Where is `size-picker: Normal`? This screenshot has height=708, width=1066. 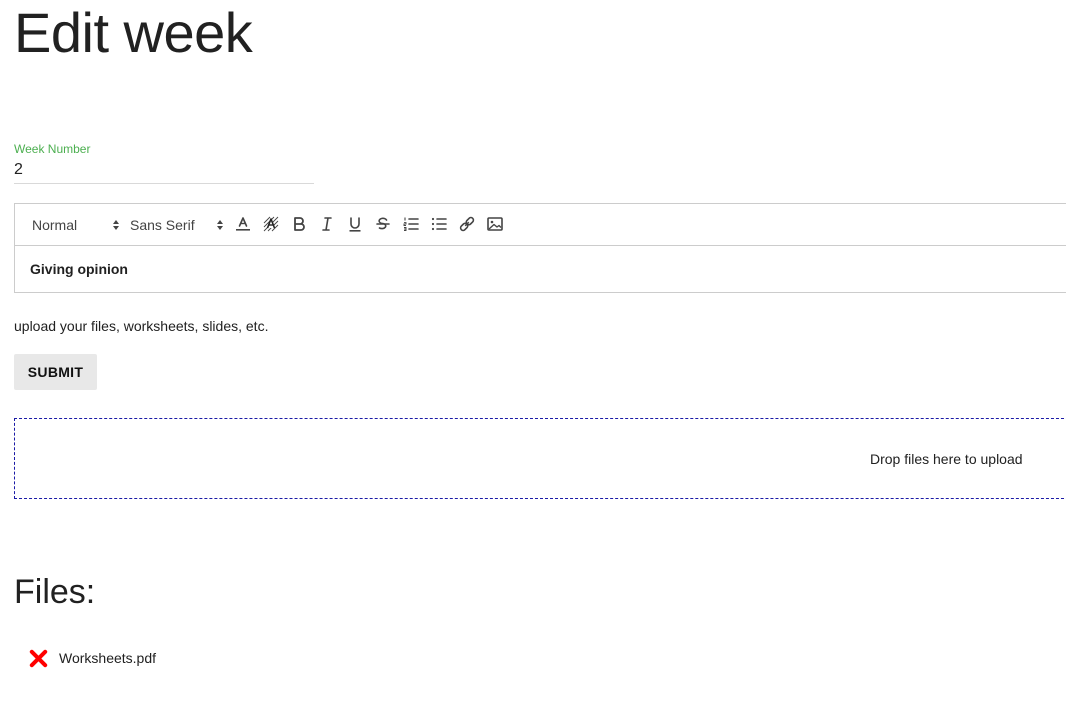 size-picker: Normal is located at coordinates (76, 225).